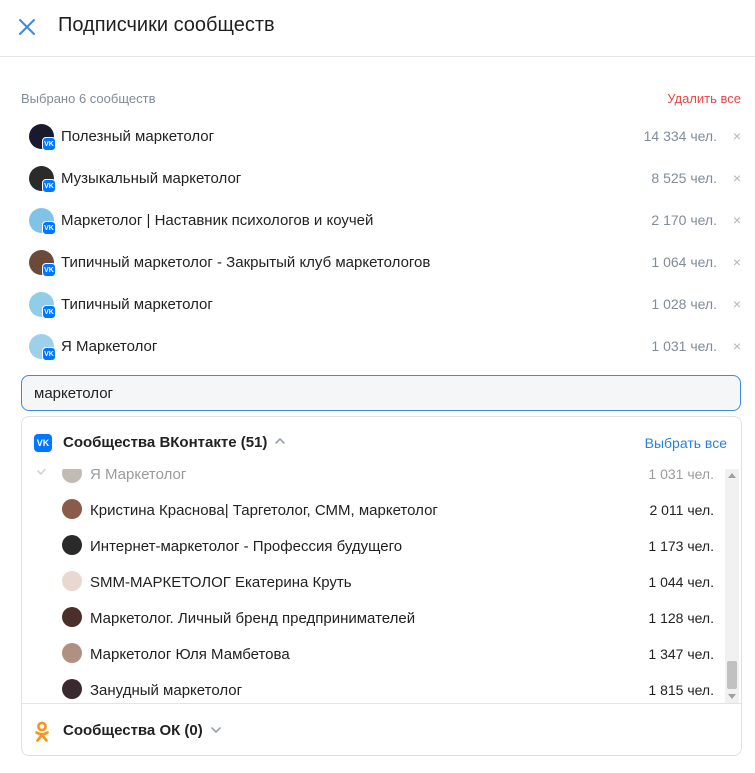 Image resolution: width=755 pixels, height=773 pixels. Describe the element at coordinates (681, 582) in the screenshot. I see `subscriber-count: 1 044 чел.` at that location.